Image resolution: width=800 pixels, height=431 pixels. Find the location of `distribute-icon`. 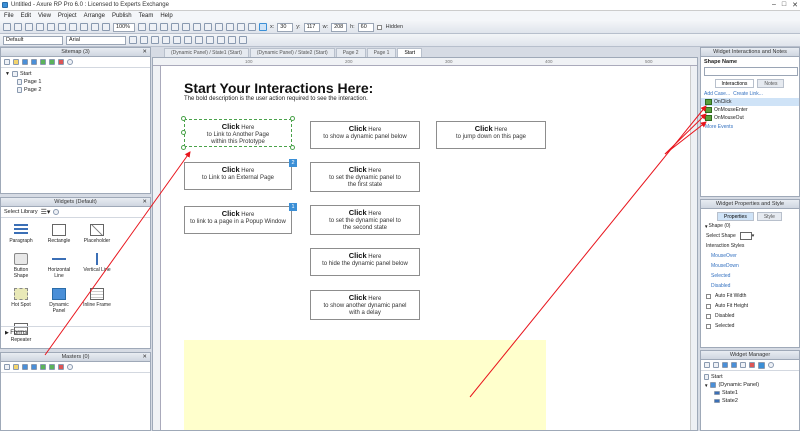

distribute-icon is located at coordinates (197, 27).